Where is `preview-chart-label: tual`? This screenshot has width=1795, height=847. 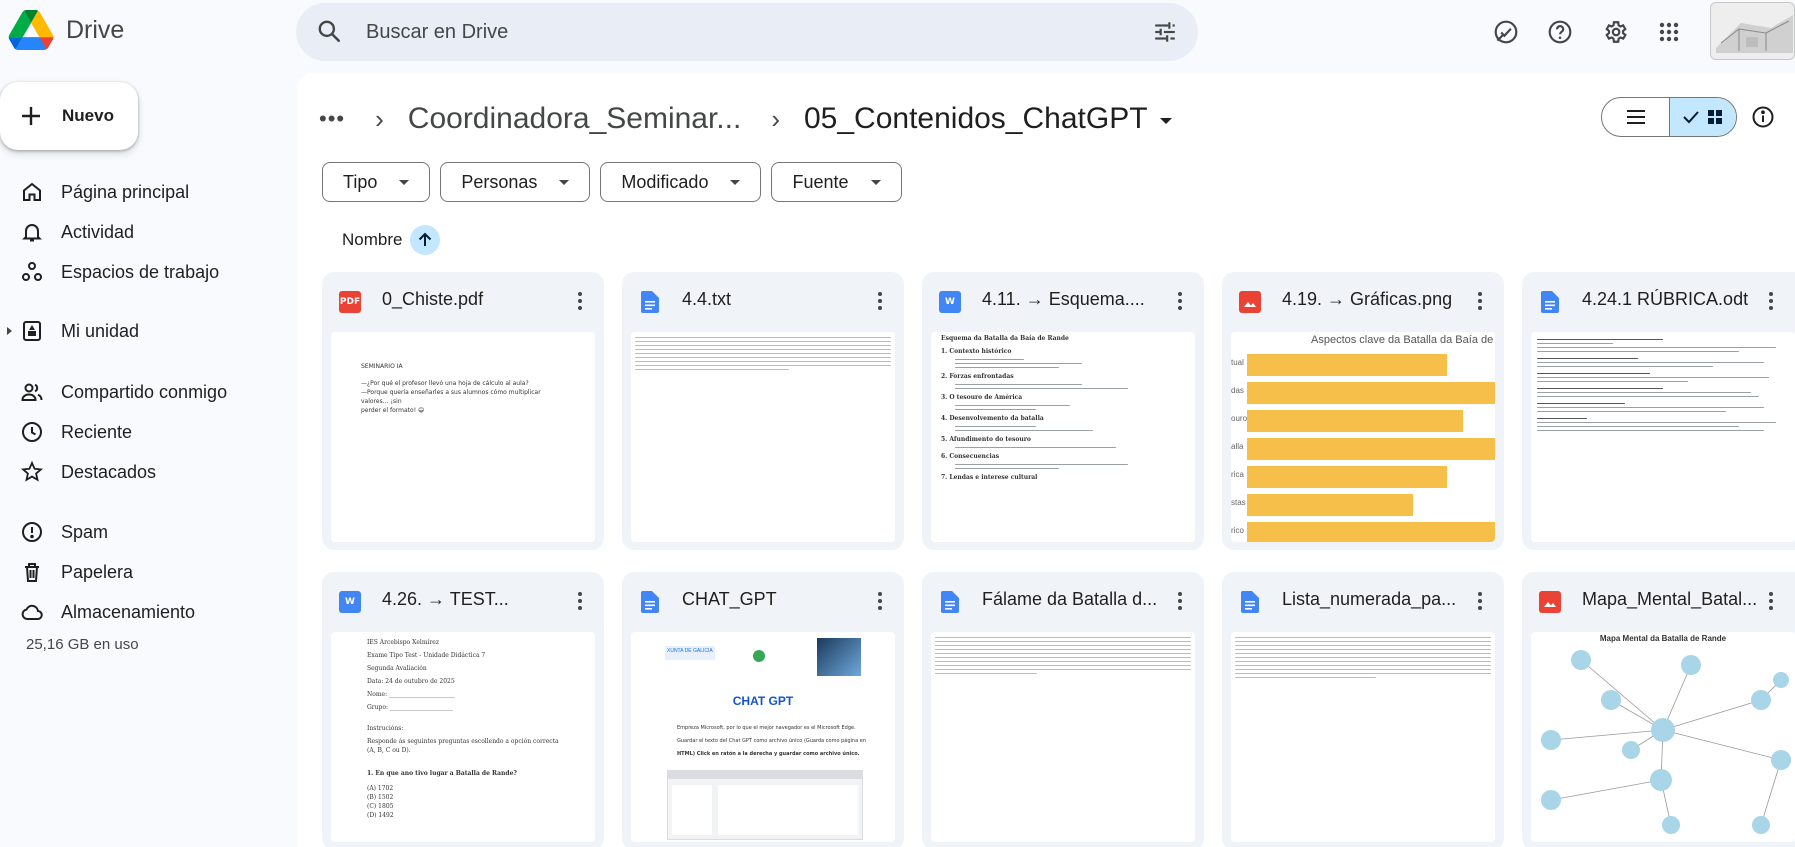 preview-chart-label: tual is located at coordinates (1237, 362).